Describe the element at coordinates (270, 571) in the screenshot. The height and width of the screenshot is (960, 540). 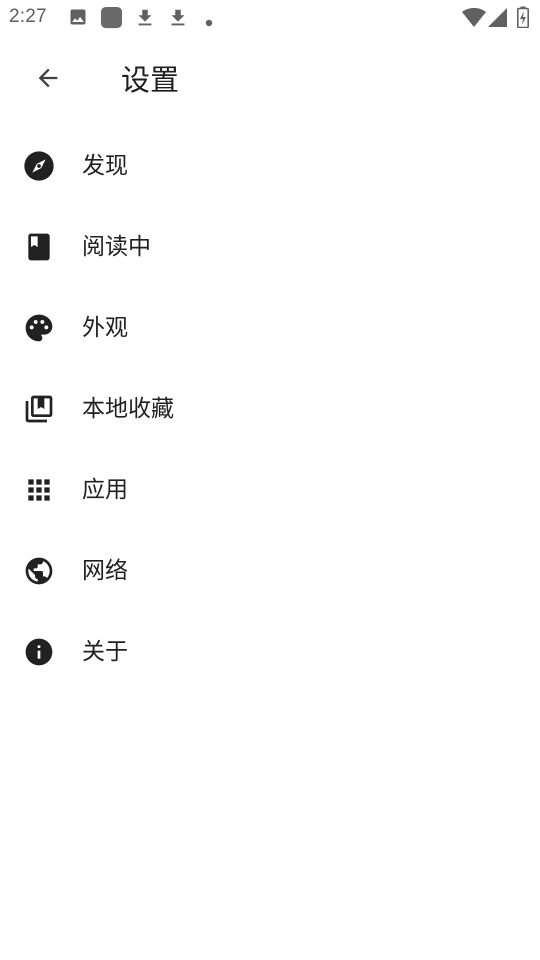
I see `menu-item-network: 网络` at that location.